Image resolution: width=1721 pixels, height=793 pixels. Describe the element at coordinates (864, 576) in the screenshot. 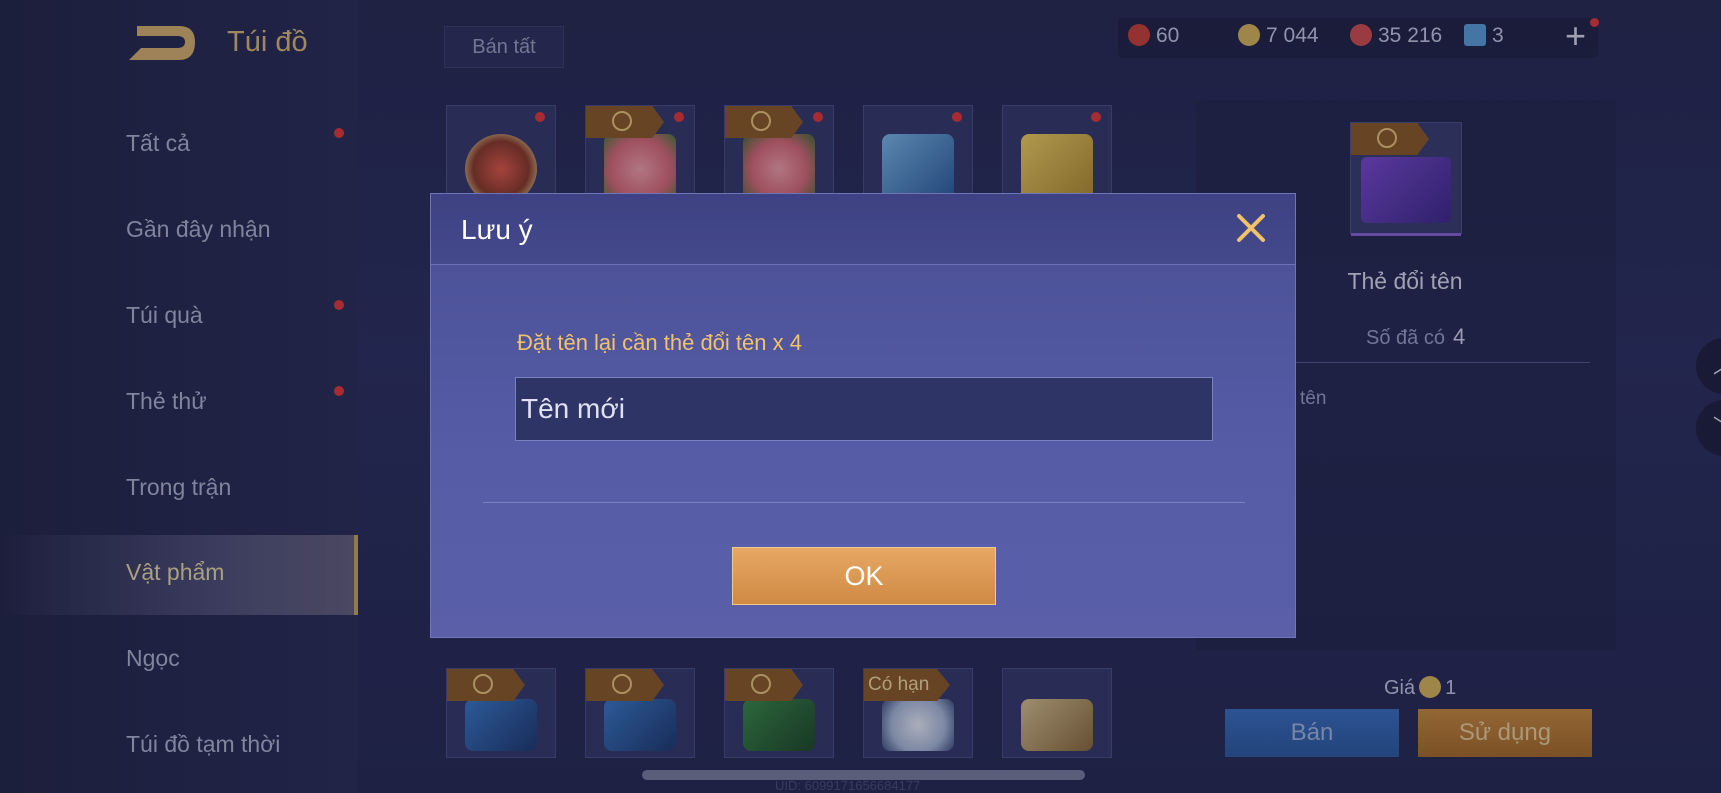

I see `ok-button: OK` at that location.